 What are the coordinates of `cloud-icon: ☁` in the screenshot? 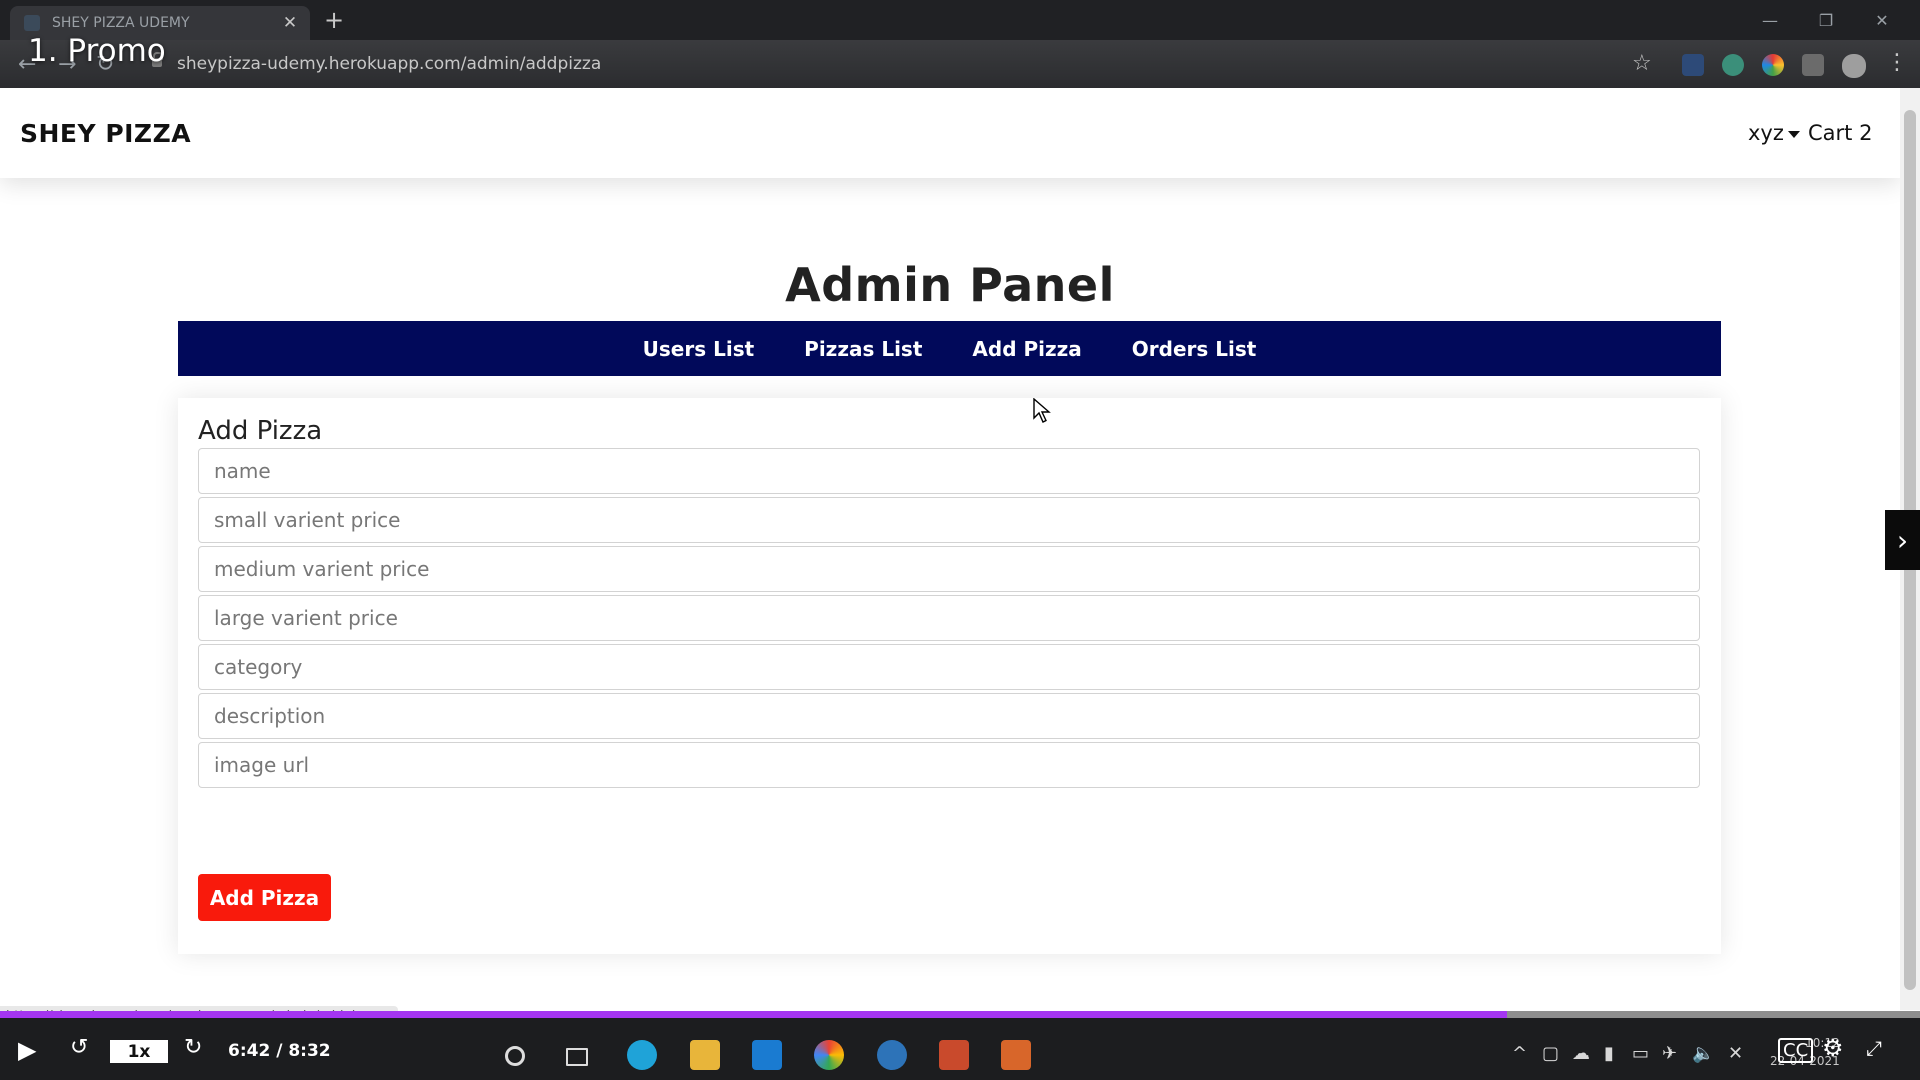 It's located at (1581, 1053).